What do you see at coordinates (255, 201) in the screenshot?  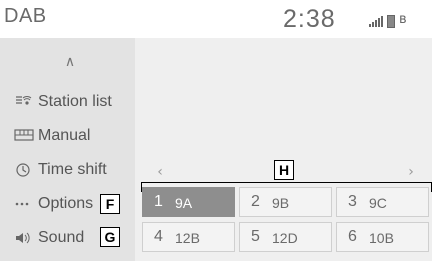 I see `preset-number: 2` at bounding box center [255, 201].